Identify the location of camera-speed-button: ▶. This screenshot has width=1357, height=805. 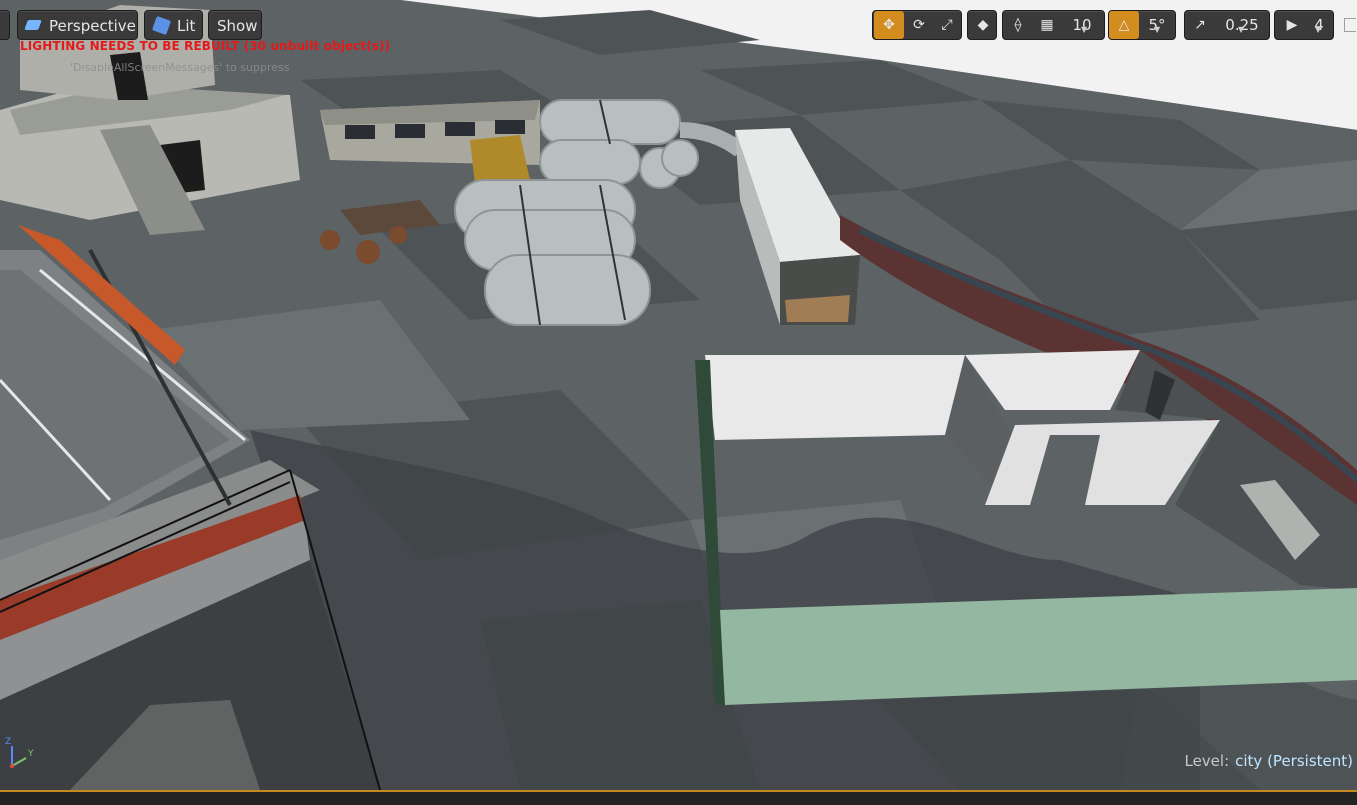
(1292, 25).